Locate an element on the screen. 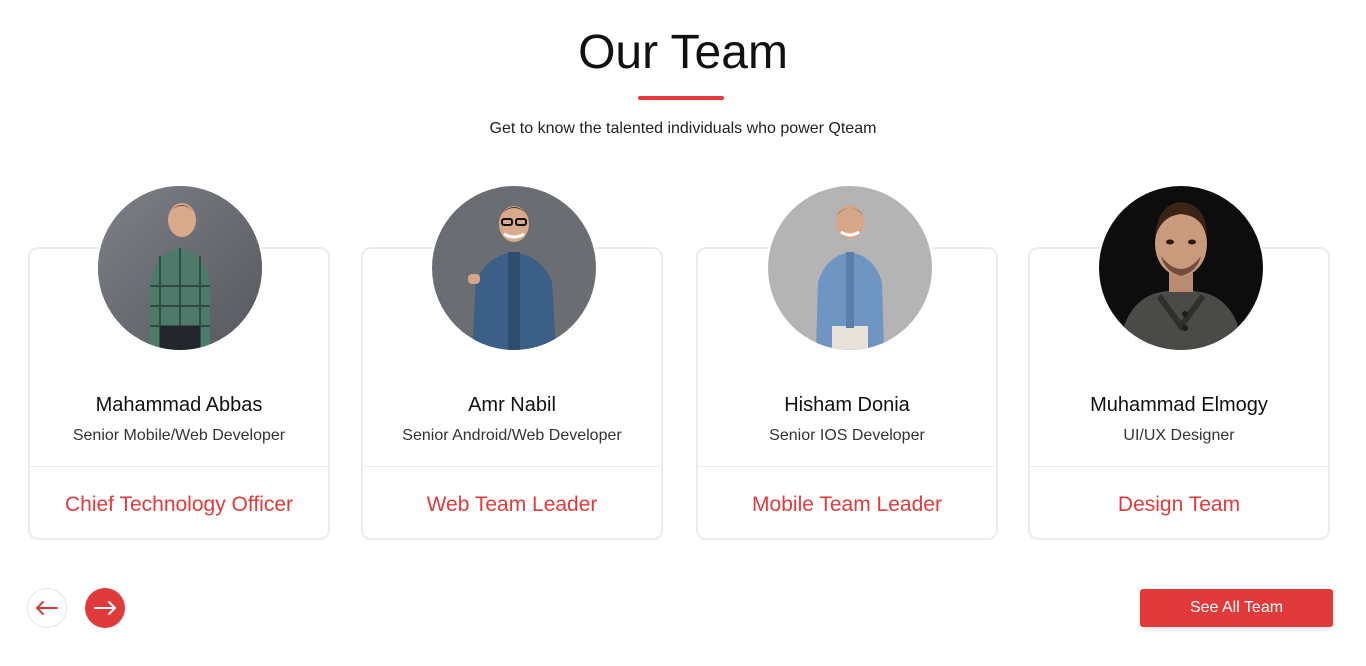 Image resolution: width=1366 pixels, height=666 pixels. arrow-left-icon is located at coordinates (47, 608).